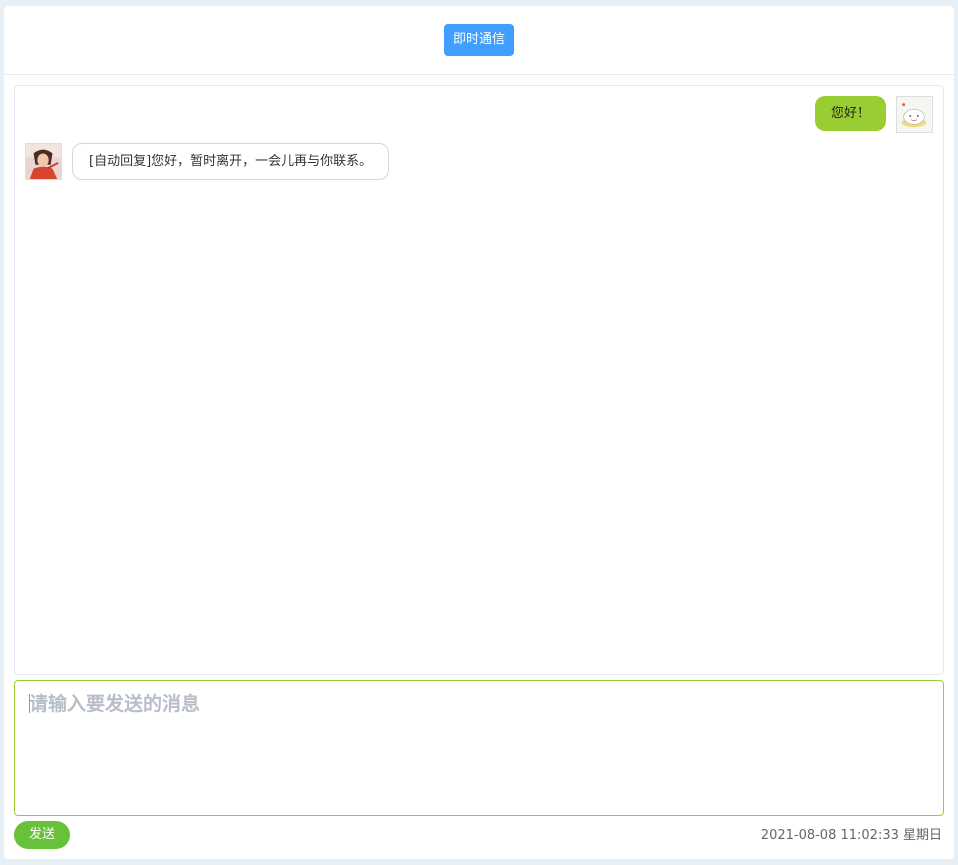 This screenshot has width=958, height=865. Describe the element at coordinates (42, 835) in the screenshot. I see `send-button: 发送` at that location.